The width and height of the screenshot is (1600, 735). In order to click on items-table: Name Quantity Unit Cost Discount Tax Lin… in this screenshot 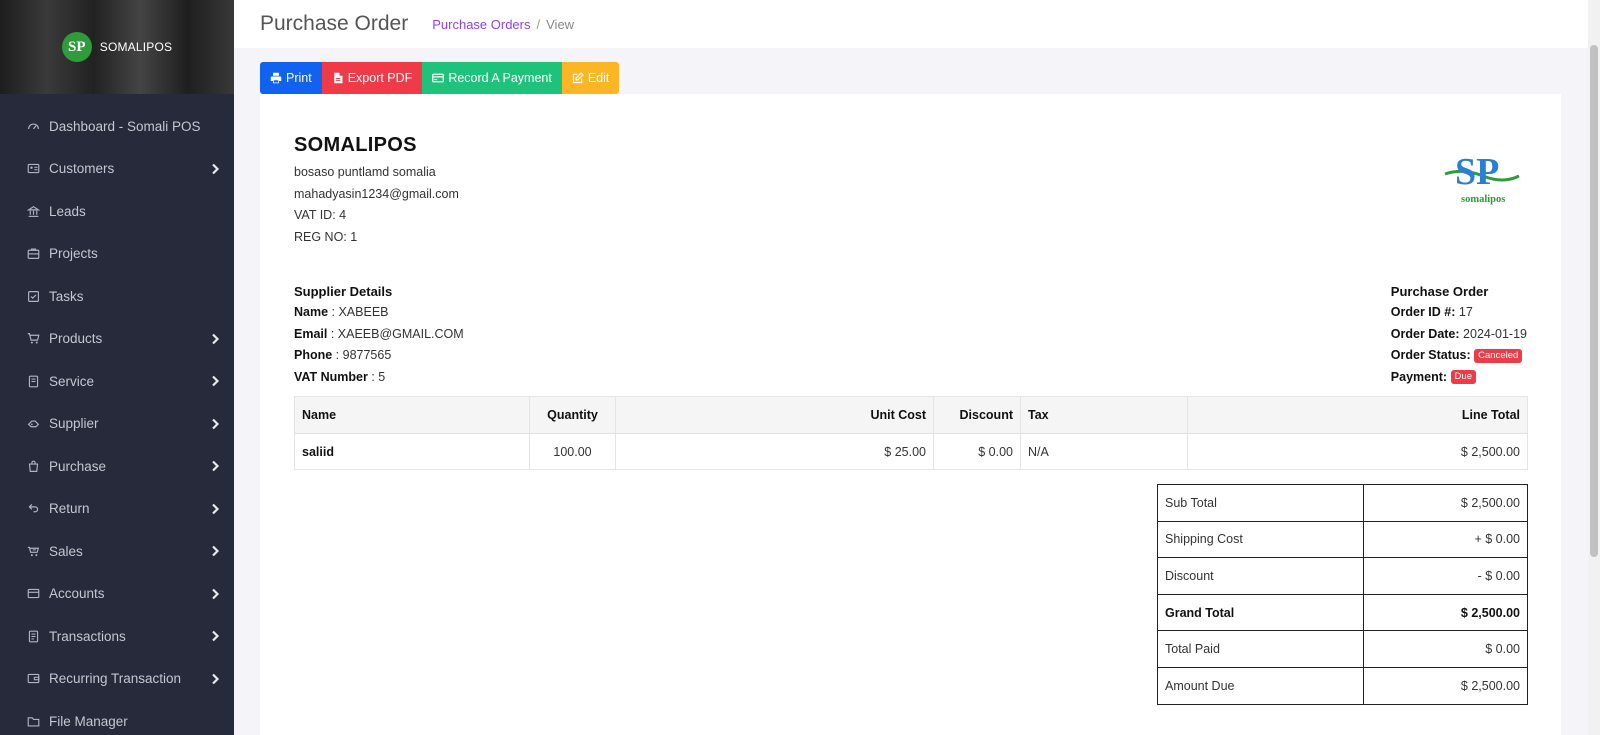, I will do `click(911, 433)`.